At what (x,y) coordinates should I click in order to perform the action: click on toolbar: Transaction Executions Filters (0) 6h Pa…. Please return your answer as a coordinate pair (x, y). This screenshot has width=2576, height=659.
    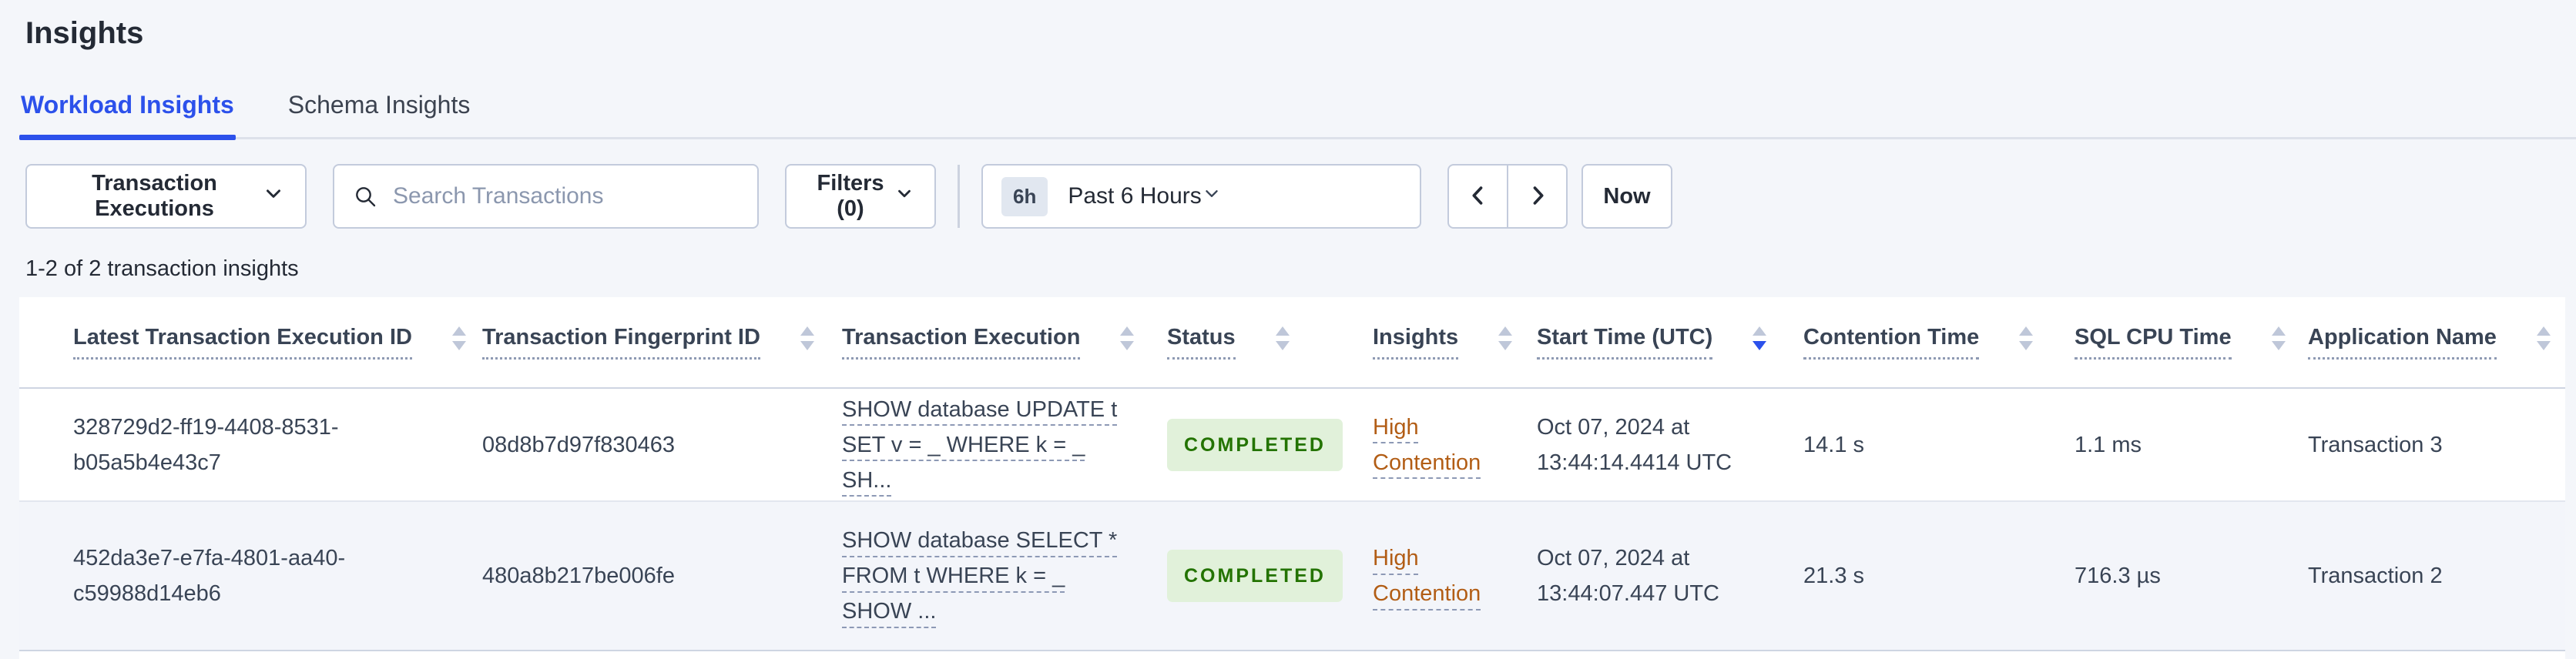
    Looking at the image, I should click on (1300, 196).